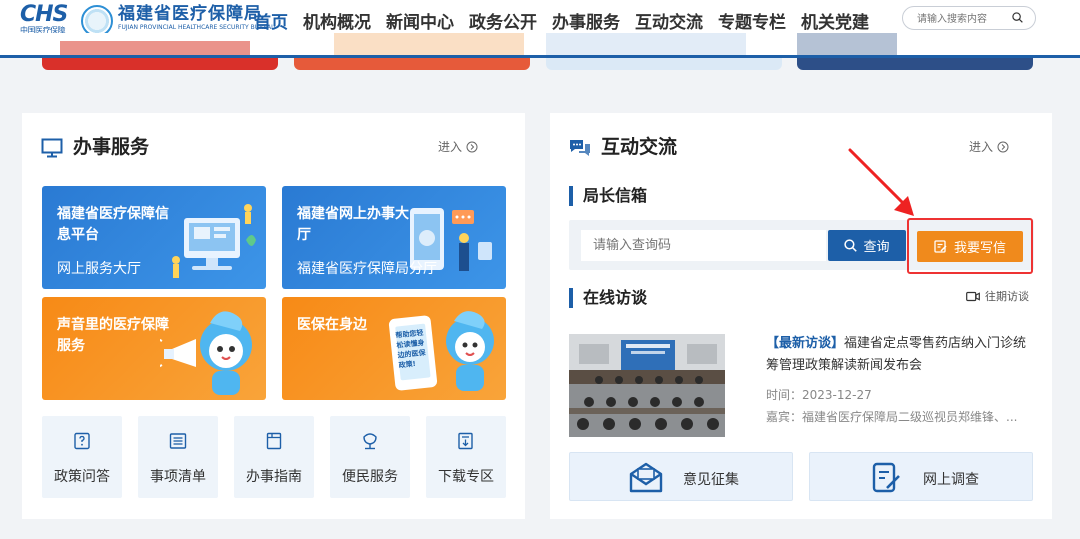  What do you see at coordinates (370, 457) in the screenshot?
I see `quick-link-convenience: 便民服务` at bounding box center [370, 457].